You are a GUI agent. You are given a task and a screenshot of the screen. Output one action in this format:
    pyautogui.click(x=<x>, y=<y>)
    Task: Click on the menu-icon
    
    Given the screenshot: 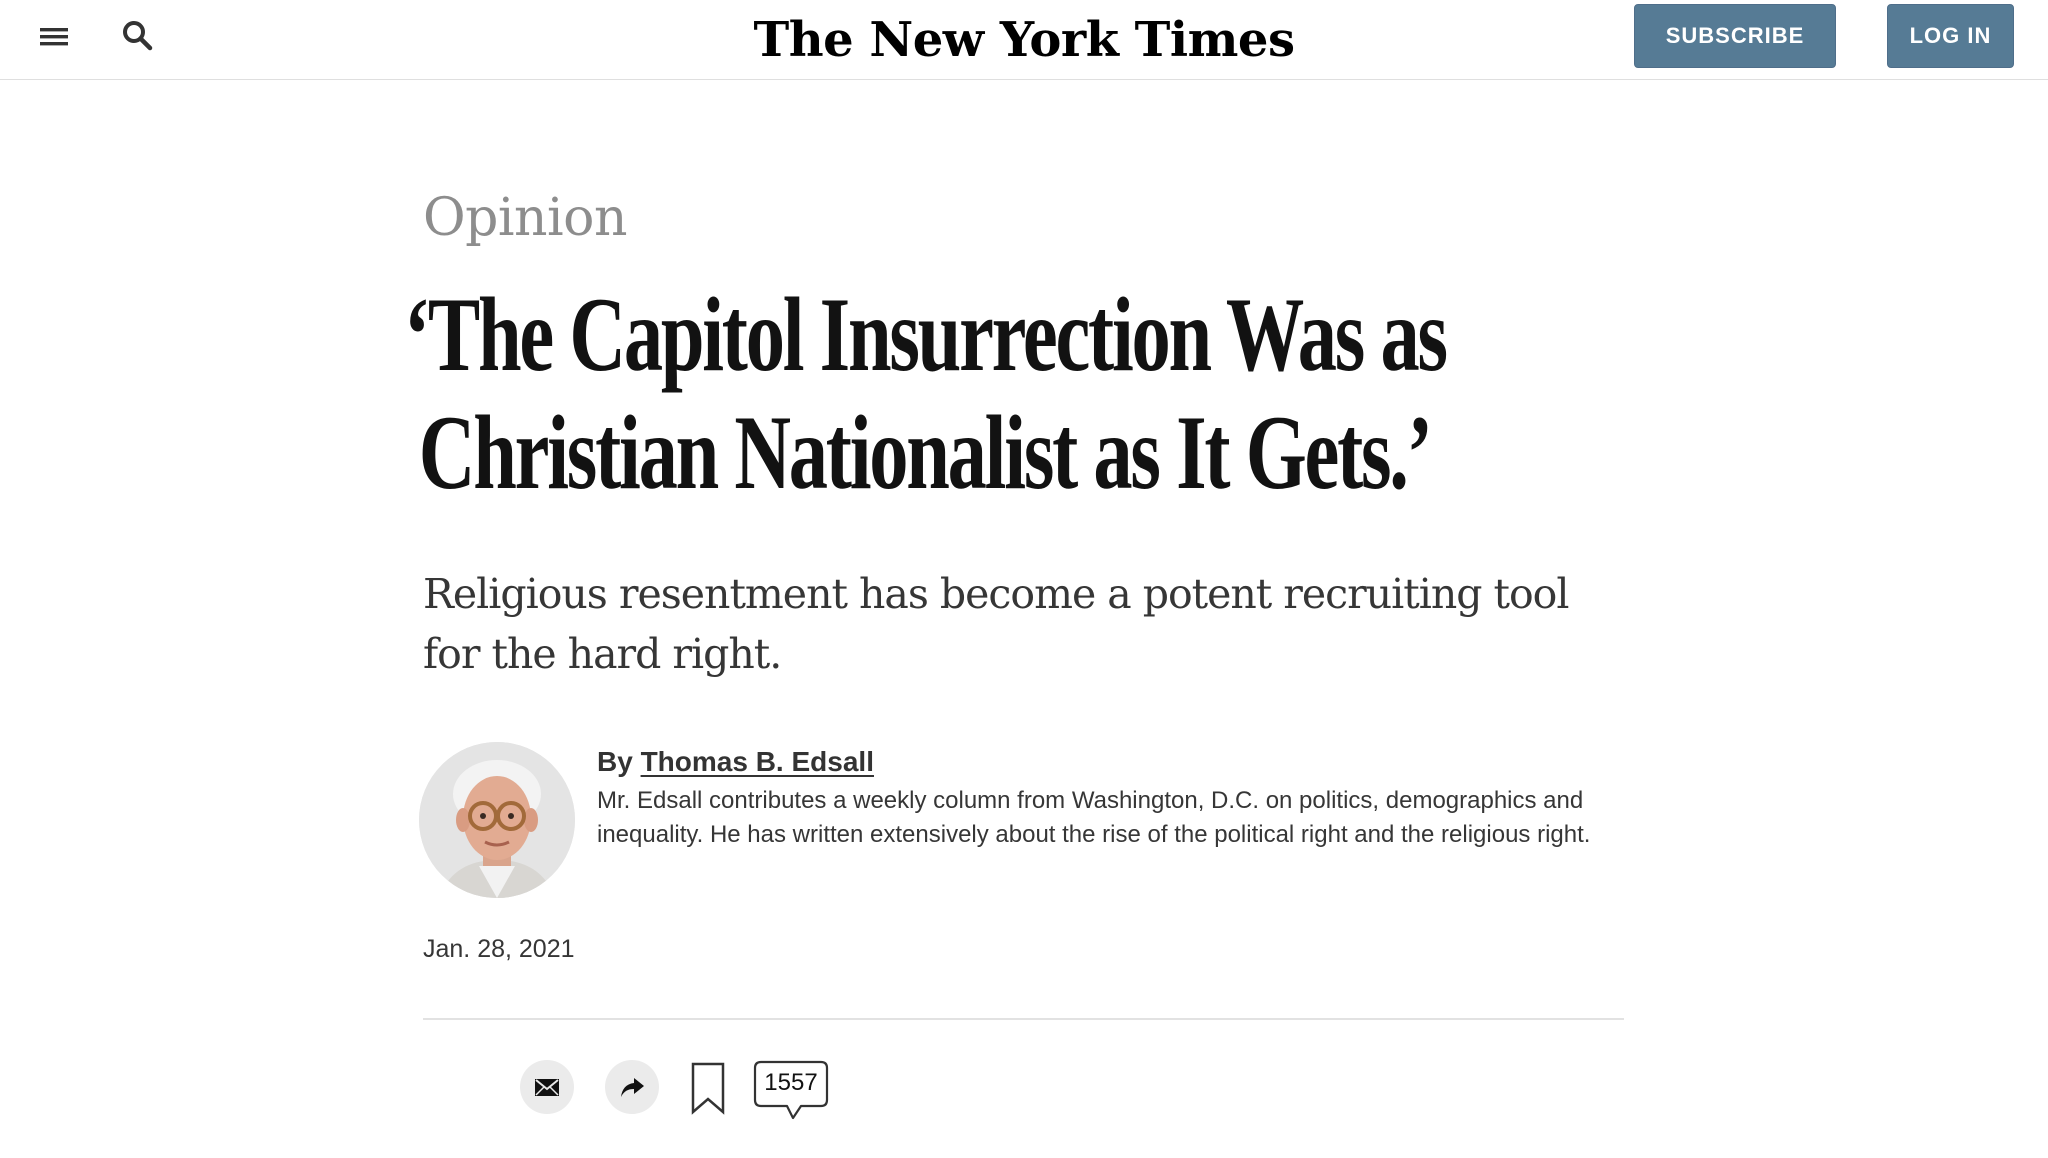 What is the action you would take?
    pyautogui.click(x=54, y=37)
    